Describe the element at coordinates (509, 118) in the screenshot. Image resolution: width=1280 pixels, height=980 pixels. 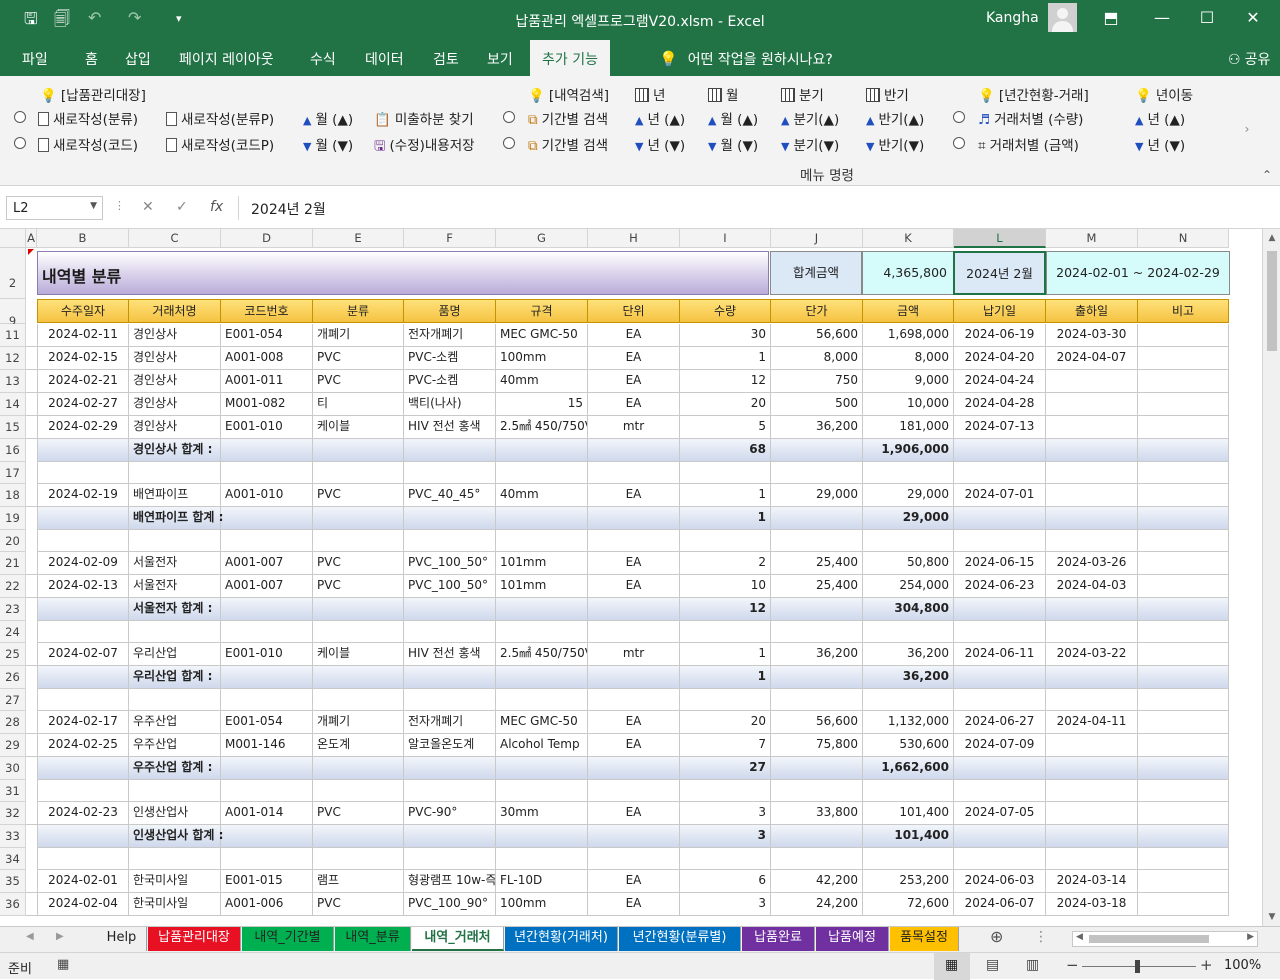
I see `radio-icon` at that location.